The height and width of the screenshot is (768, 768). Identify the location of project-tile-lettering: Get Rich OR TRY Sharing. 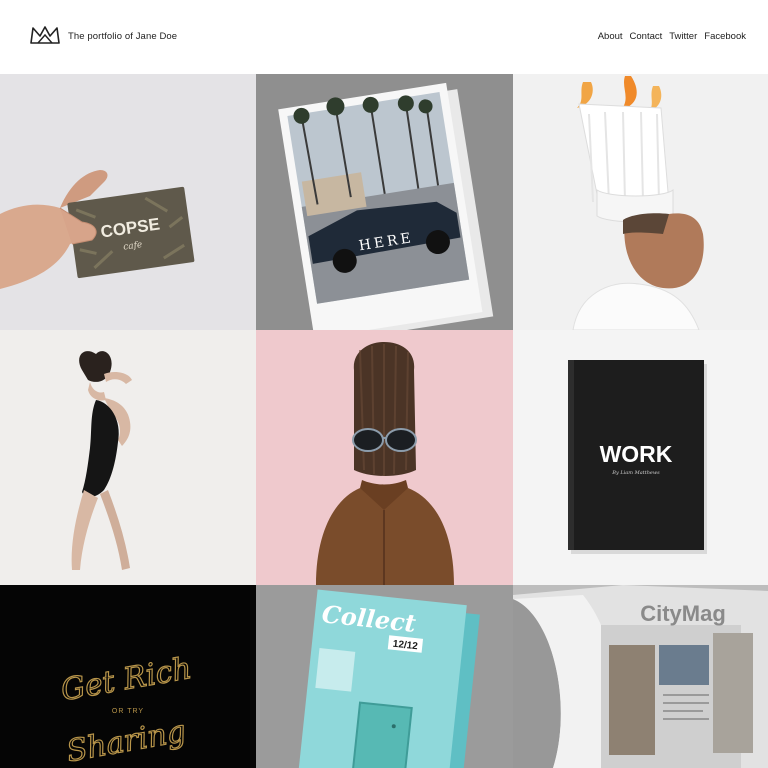
(128, 676).